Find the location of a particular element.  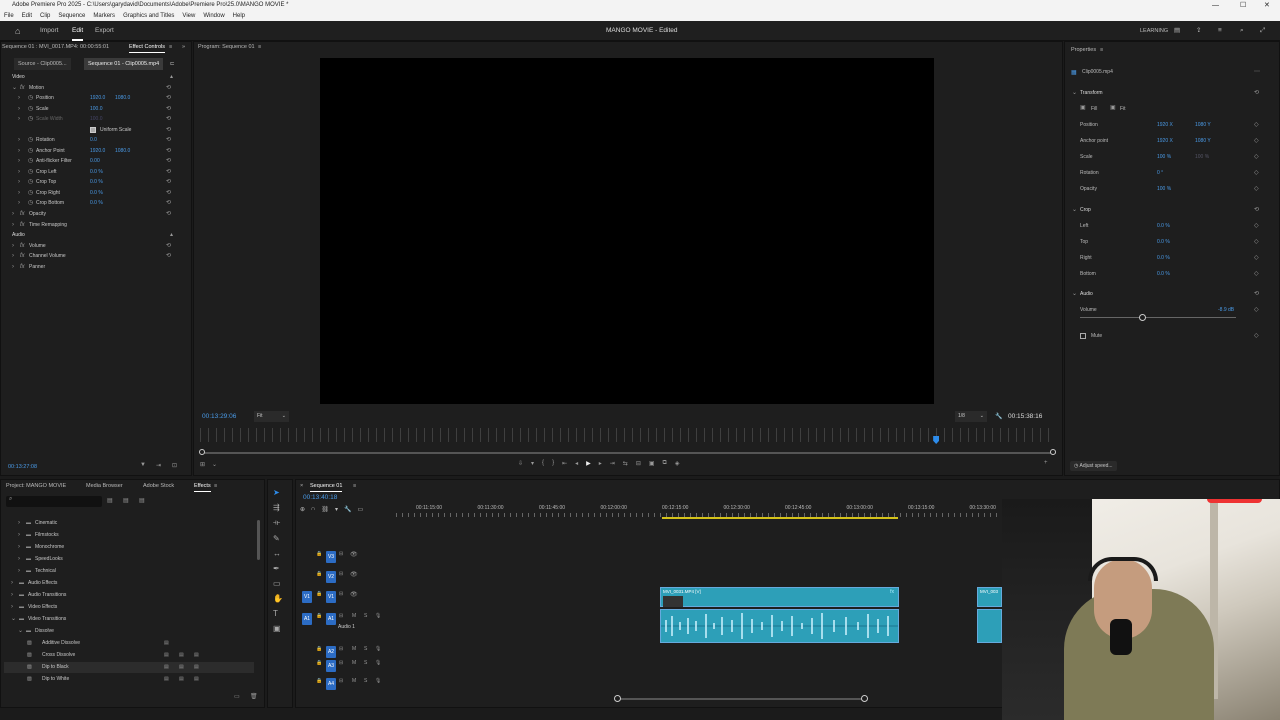

fit-icon: ▣ is located at coordinates (1113, 107).